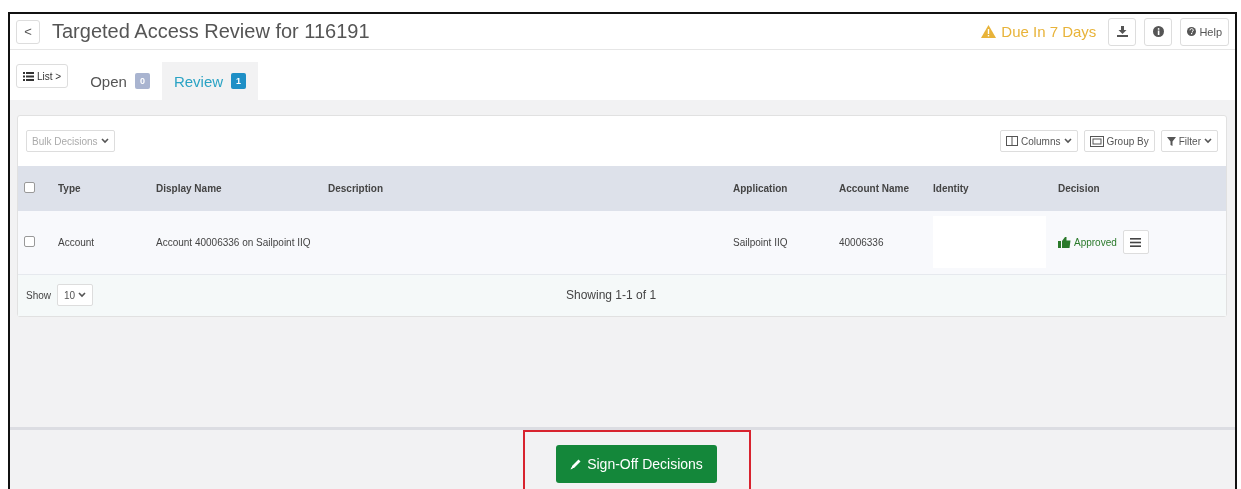 This screenshot has width=1241, height=489. Describe the element at coordinates (1192, 31) in the screenshot. I see `help-icon` at that location.